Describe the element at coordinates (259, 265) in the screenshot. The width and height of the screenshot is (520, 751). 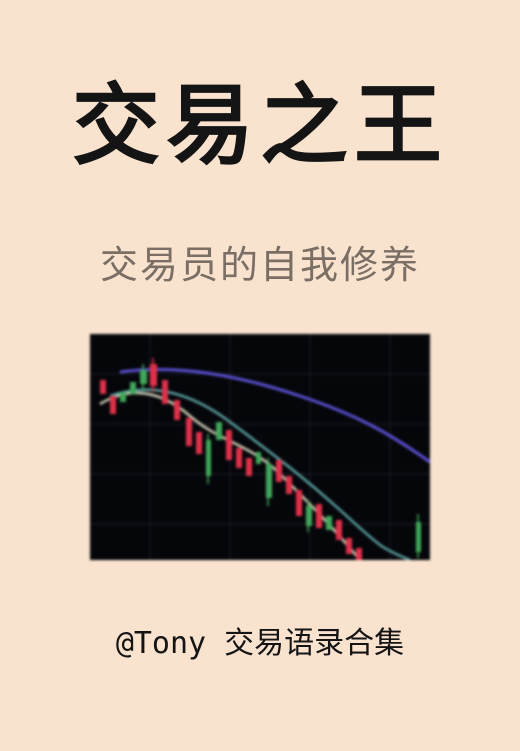
I see `book-subtitle: 交易员的自我修养` at that location.